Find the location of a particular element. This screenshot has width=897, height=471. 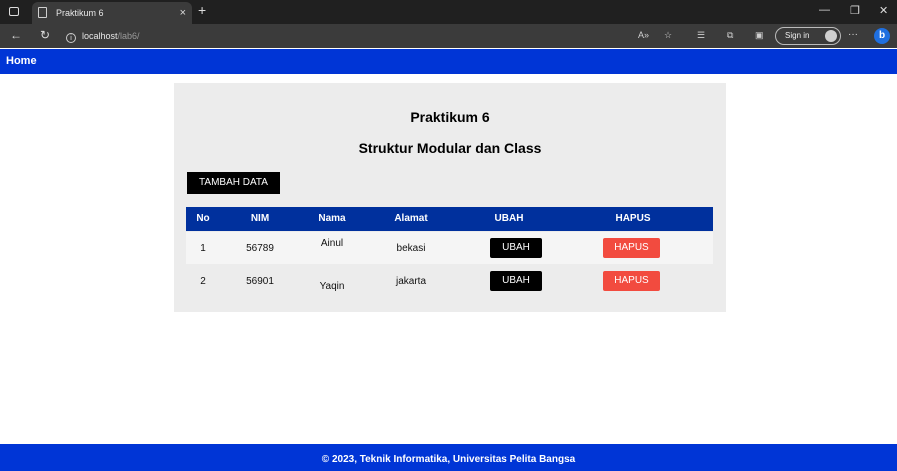

url-path: /lab6/ is located at coordinates (128, 36).